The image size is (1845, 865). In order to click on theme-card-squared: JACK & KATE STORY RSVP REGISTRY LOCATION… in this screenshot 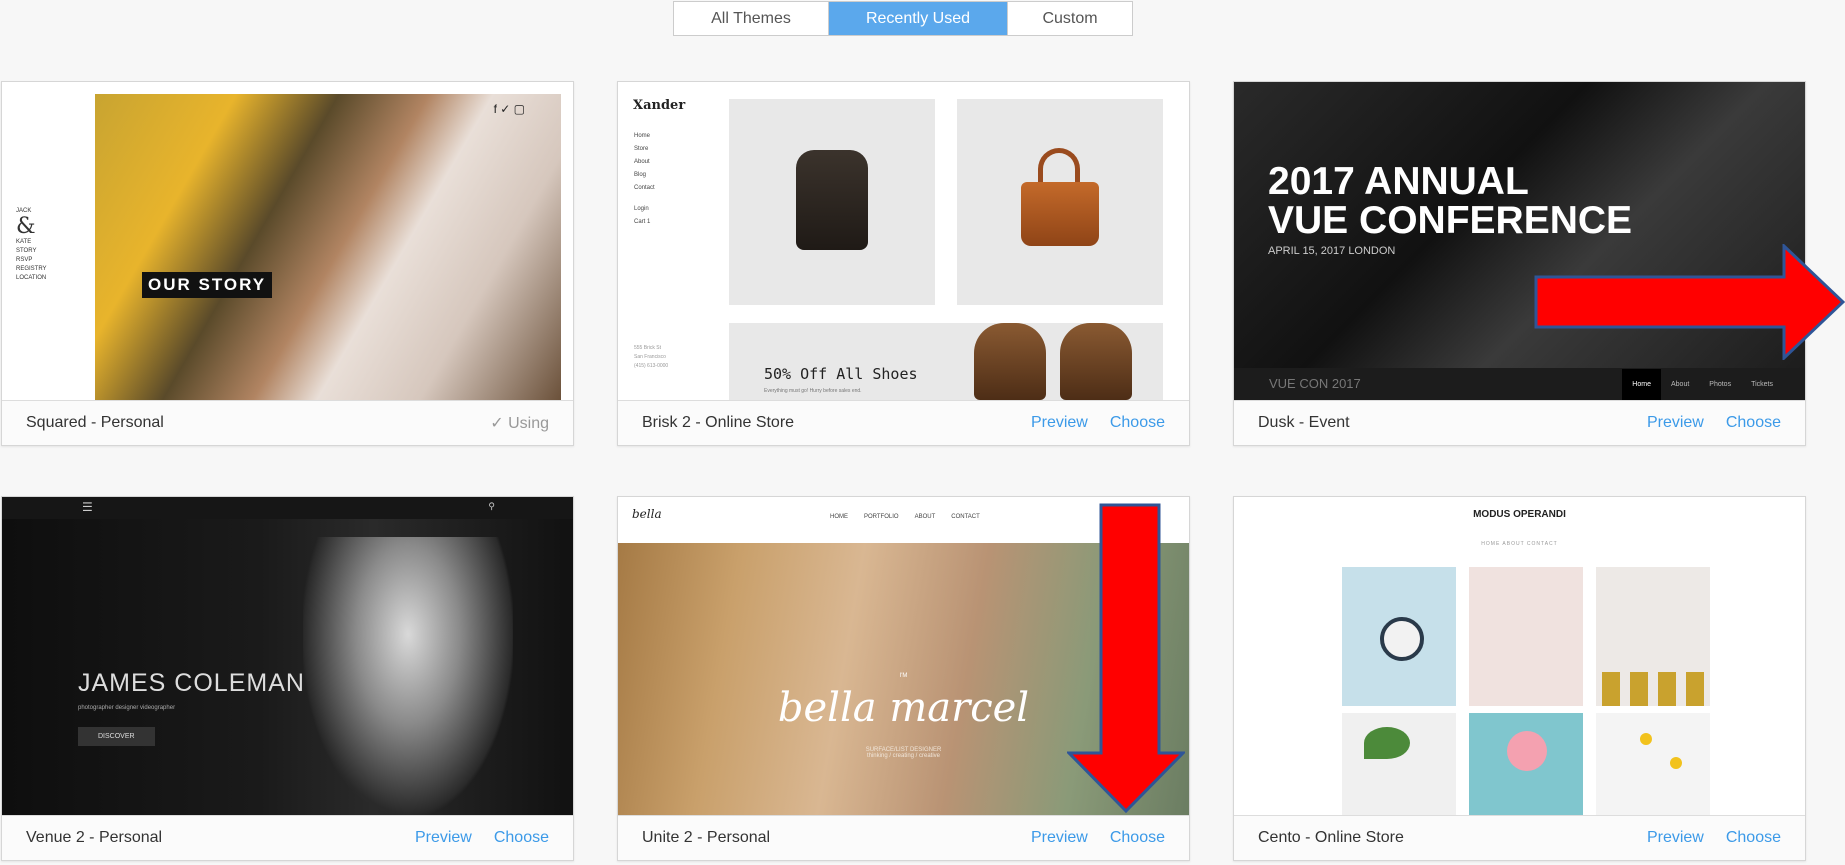, I will do `click(287, 263)`.